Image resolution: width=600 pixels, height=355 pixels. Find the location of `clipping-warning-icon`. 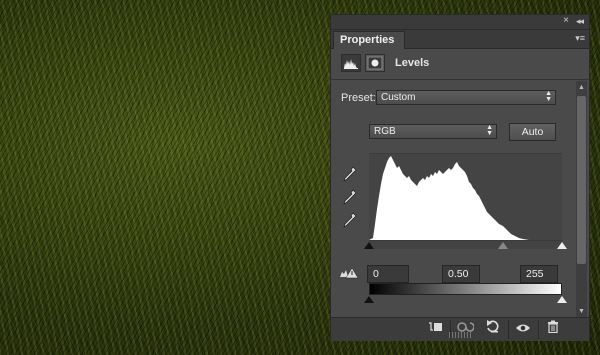

clipping-warning-icon is located at coordinates (349, 273).